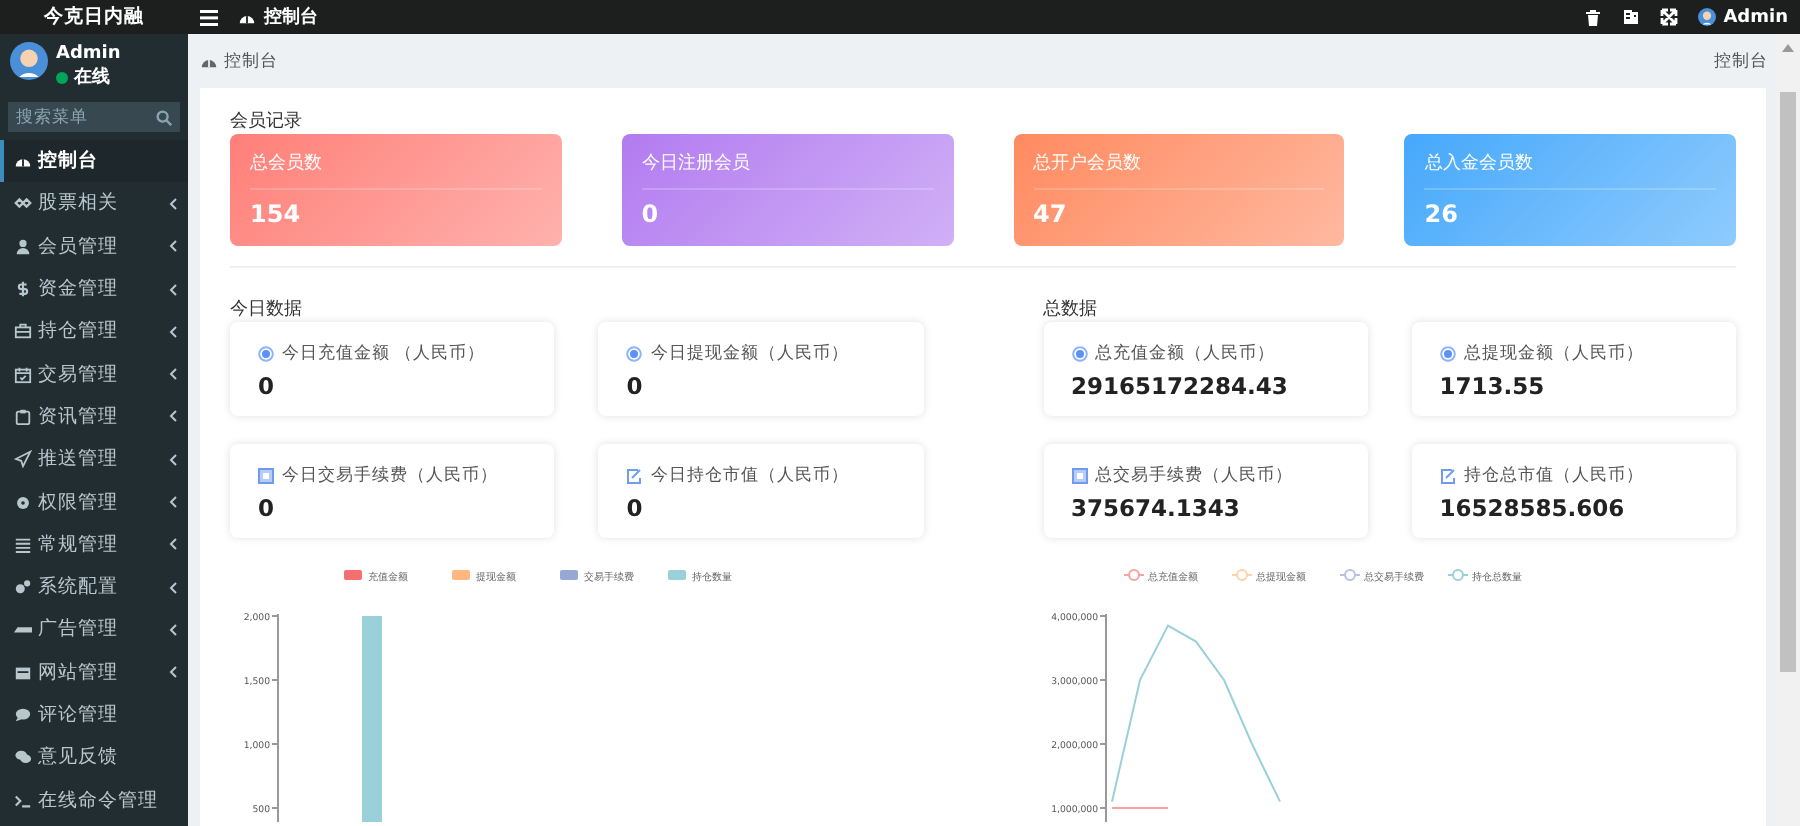 The height and width of the screenshot is (826, 1800). I want to click on data-label: 总交易手续费（人民币）, so click(1194, 476).